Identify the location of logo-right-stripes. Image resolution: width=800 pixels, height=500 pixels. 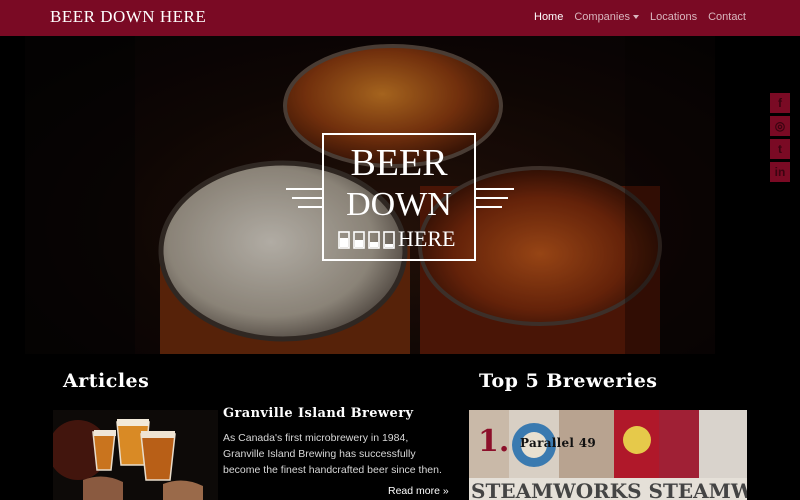
(495, 198).